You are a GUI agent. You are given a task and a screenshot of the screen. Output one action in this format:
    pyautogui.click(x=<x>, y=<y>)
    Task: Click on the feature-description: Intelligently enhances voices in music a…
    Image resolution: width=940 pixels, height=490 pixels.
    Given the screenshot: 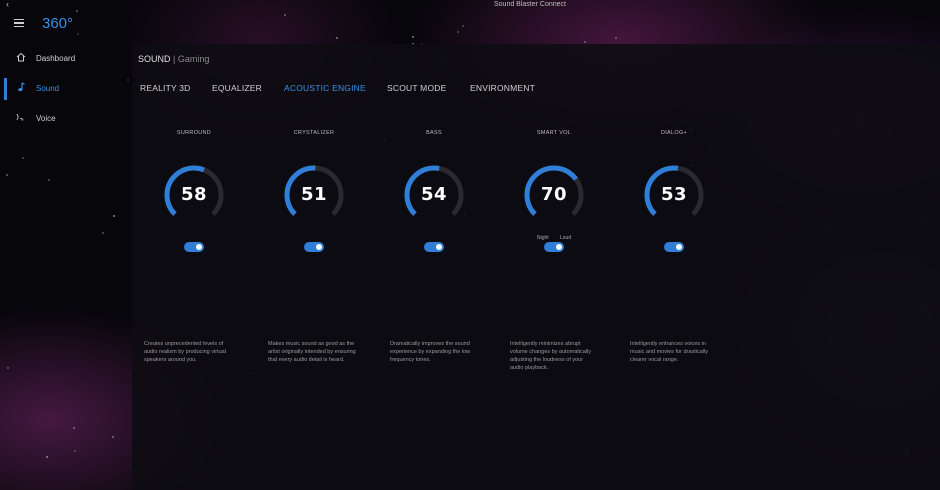 What is the action you would take?
    pyautogui.click(x=669, y=352)
    